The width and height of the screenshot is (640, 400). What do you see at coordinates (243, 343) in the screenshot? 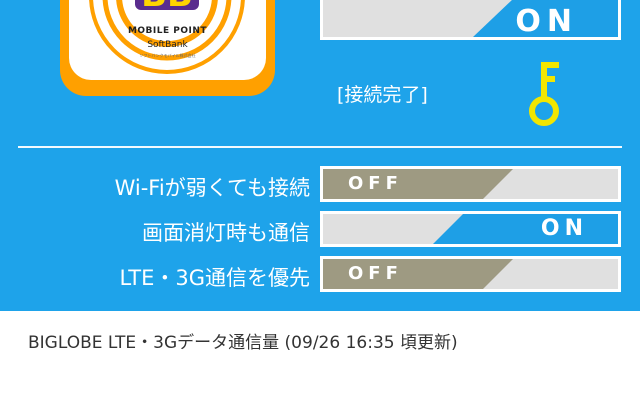
I see `data-usage-title: BIGLOBE LTE・3Gデータ通信量 (09/26 16:35 頃更新)` at bounding box center [243, 343].